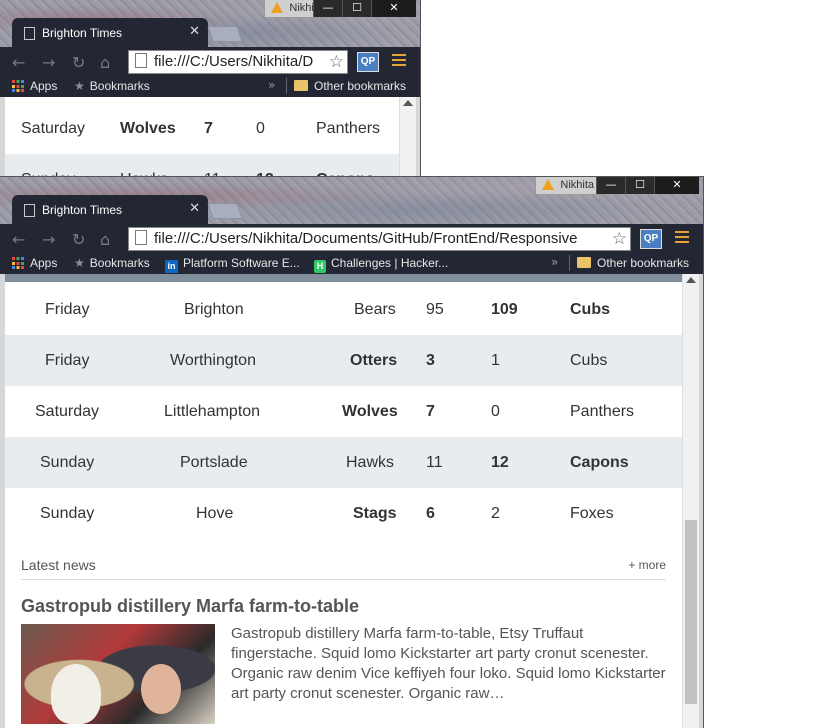  Describe the element at coordinates (67, 309) in the screenshot. I see `day-cell: Friday` at that location.